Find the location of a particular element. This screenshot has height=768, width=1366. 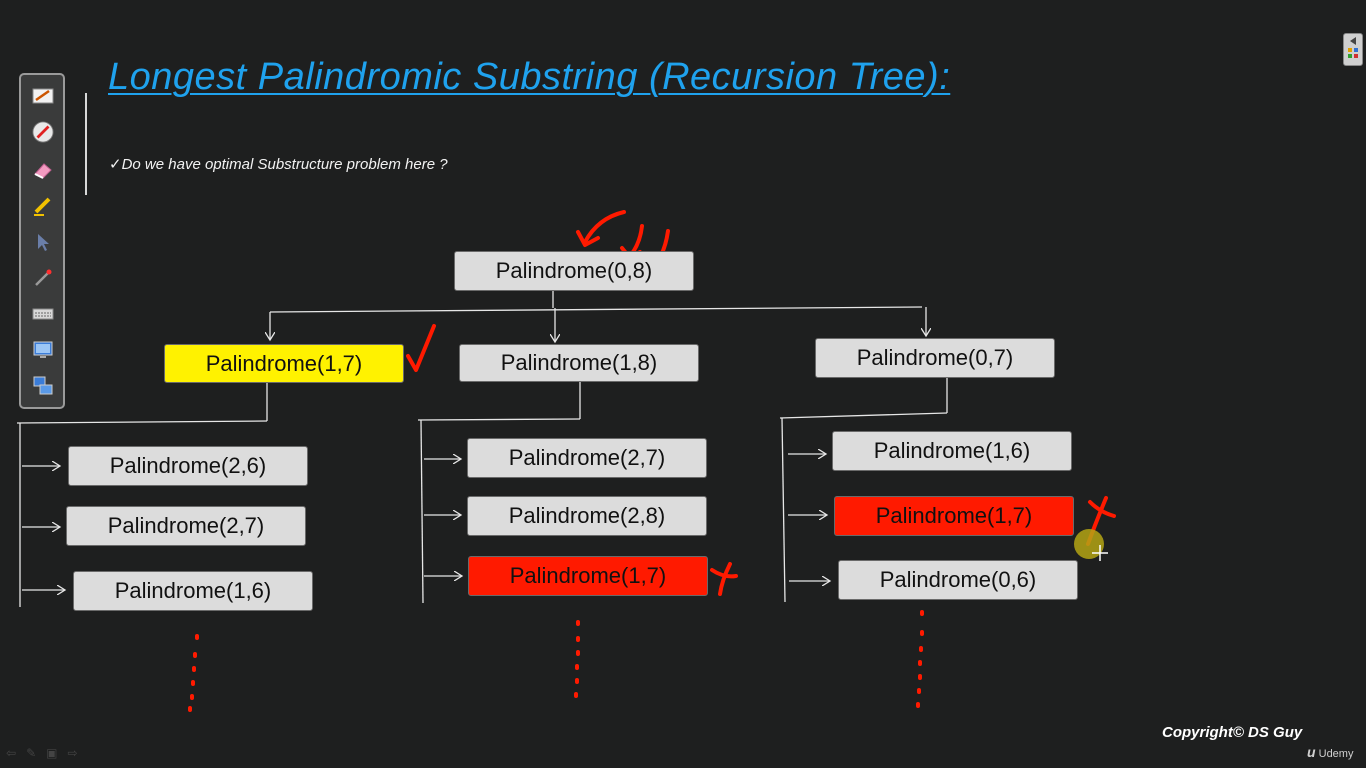

node-c3: Palindrome(0,6) is located at coordinates (958, 580).